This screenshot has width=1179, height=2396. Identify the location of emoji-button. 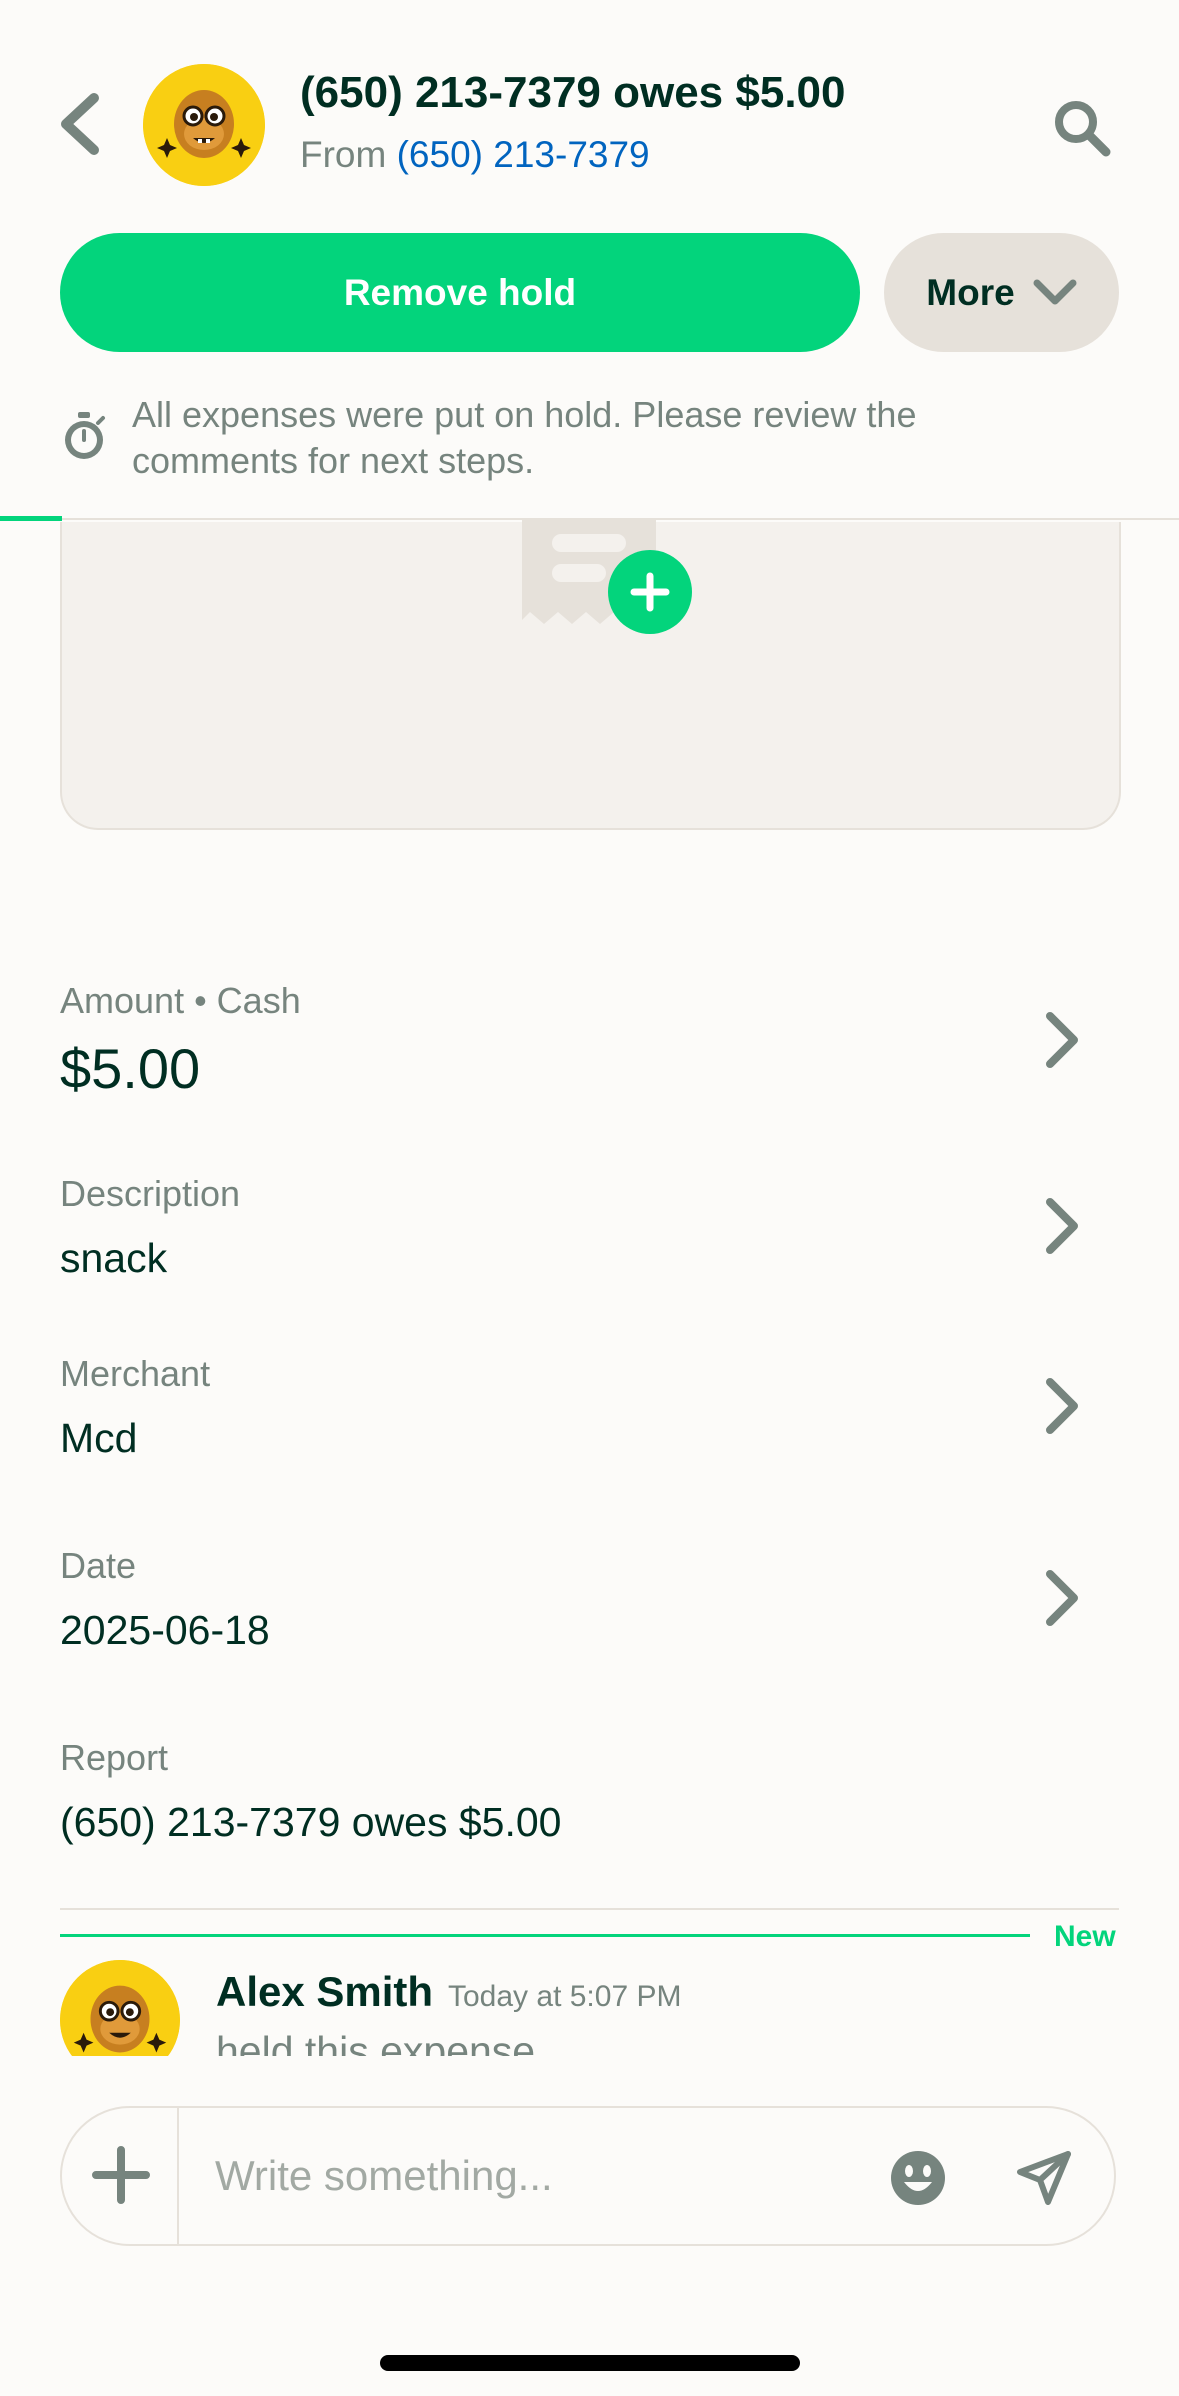
(918, 2178).